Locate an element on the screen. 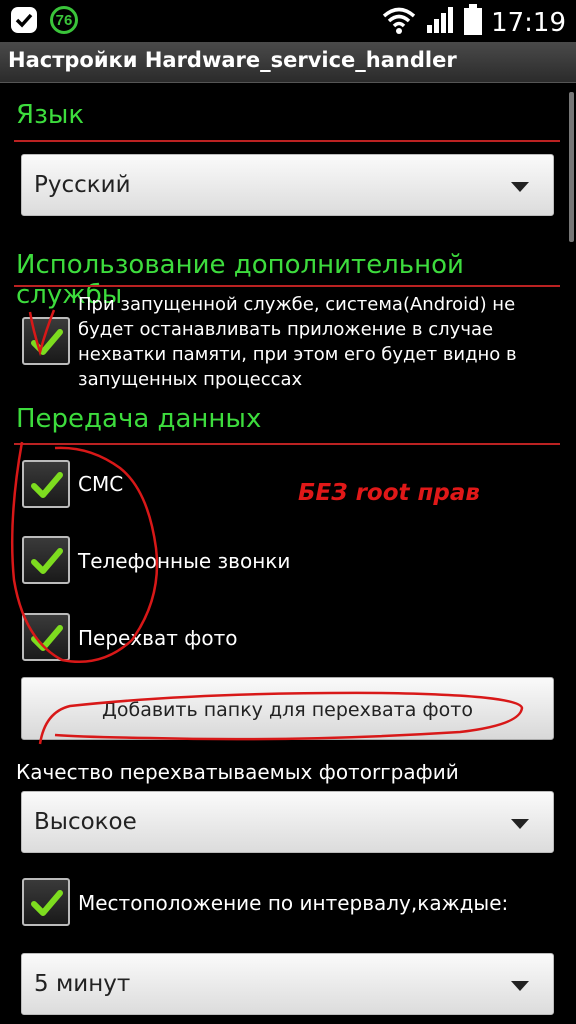 This screenshot has width=576, height=1024. language-spinner: Русский is located at coordinates (287, 185).